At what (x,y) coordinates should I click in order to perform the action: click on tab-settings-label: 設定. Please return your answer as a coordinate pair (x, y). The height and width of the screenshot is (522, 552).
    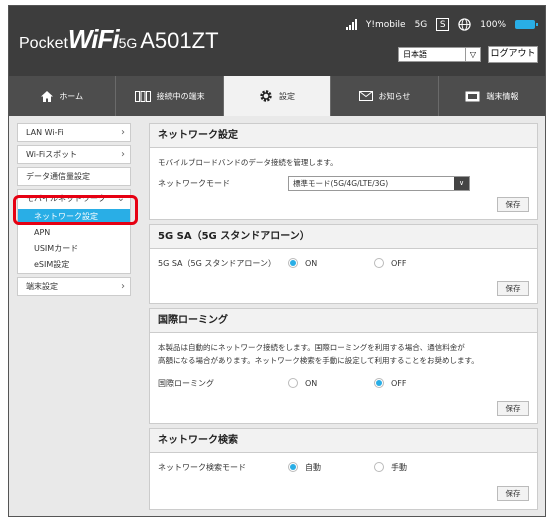
    Looking at the image, I should click on (287, 96).